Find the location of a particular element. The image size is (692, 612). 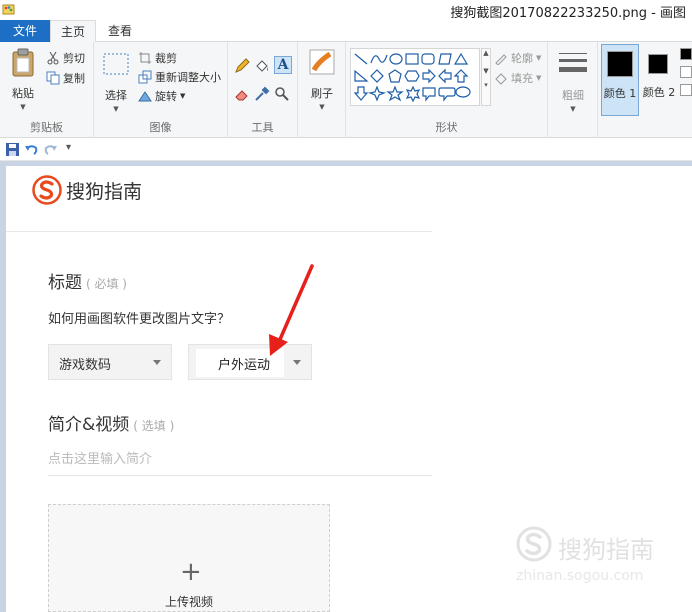

rotate-button: 旋转 ▼ is located at coordinates (161, 96).